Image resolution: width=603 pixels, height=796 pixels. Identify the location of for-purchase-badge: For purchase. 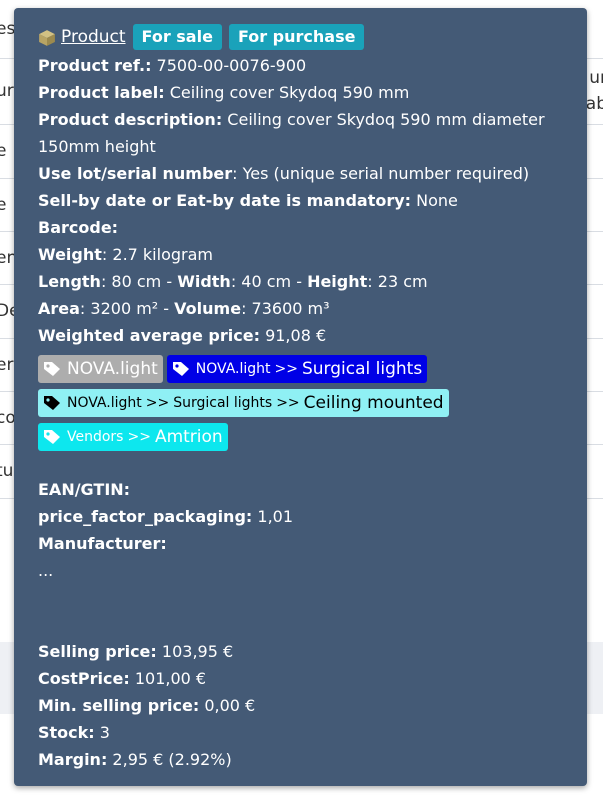
(296, 37).